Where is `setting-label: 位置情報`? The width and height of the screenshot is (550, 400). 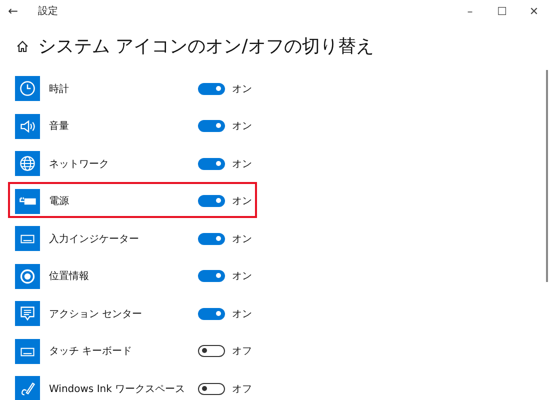 setting-label: 位置情報 is located at coordinates (69, 277).